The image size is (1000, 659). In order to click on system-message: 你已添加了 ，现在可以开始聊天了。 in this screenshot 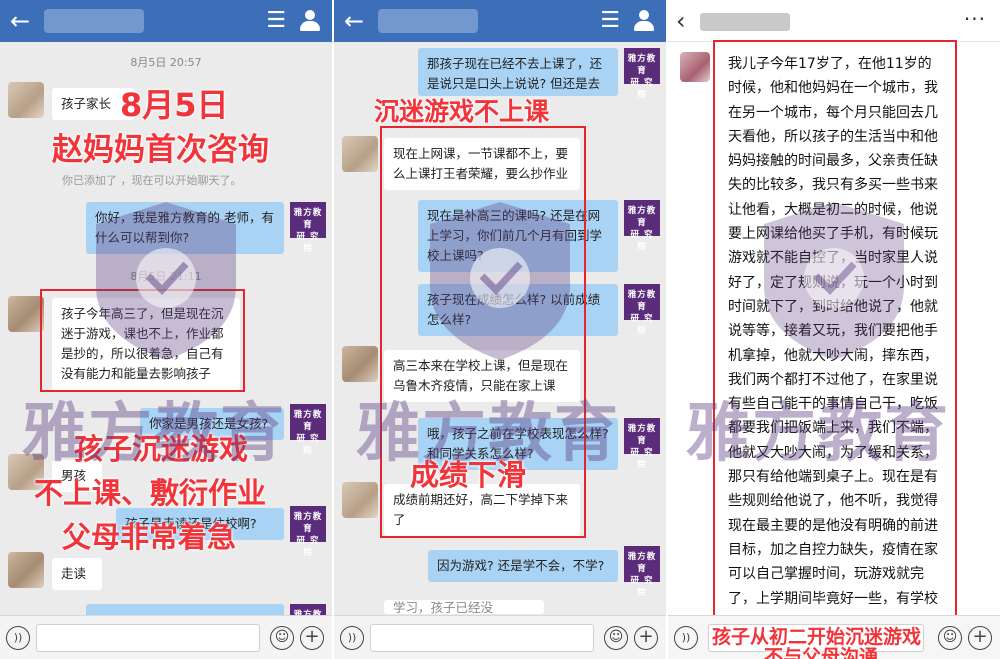, I will do `click(152, 180)`.